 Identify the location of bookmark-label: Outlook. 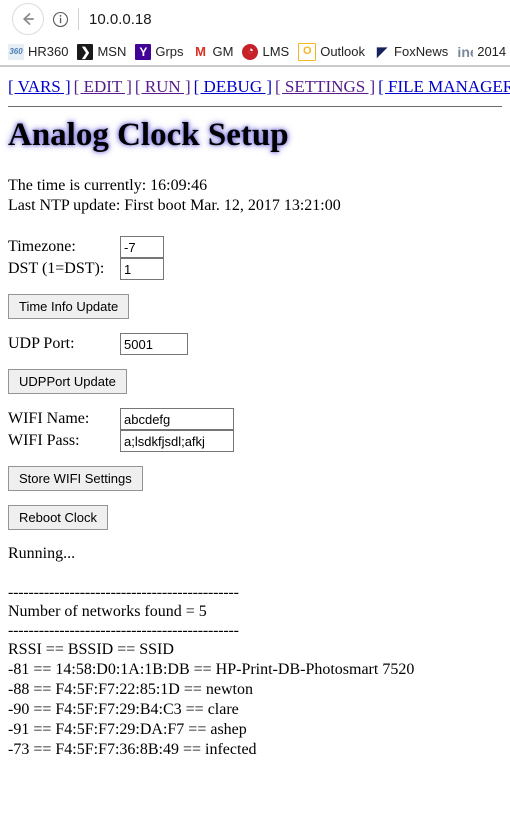
(343, 51).